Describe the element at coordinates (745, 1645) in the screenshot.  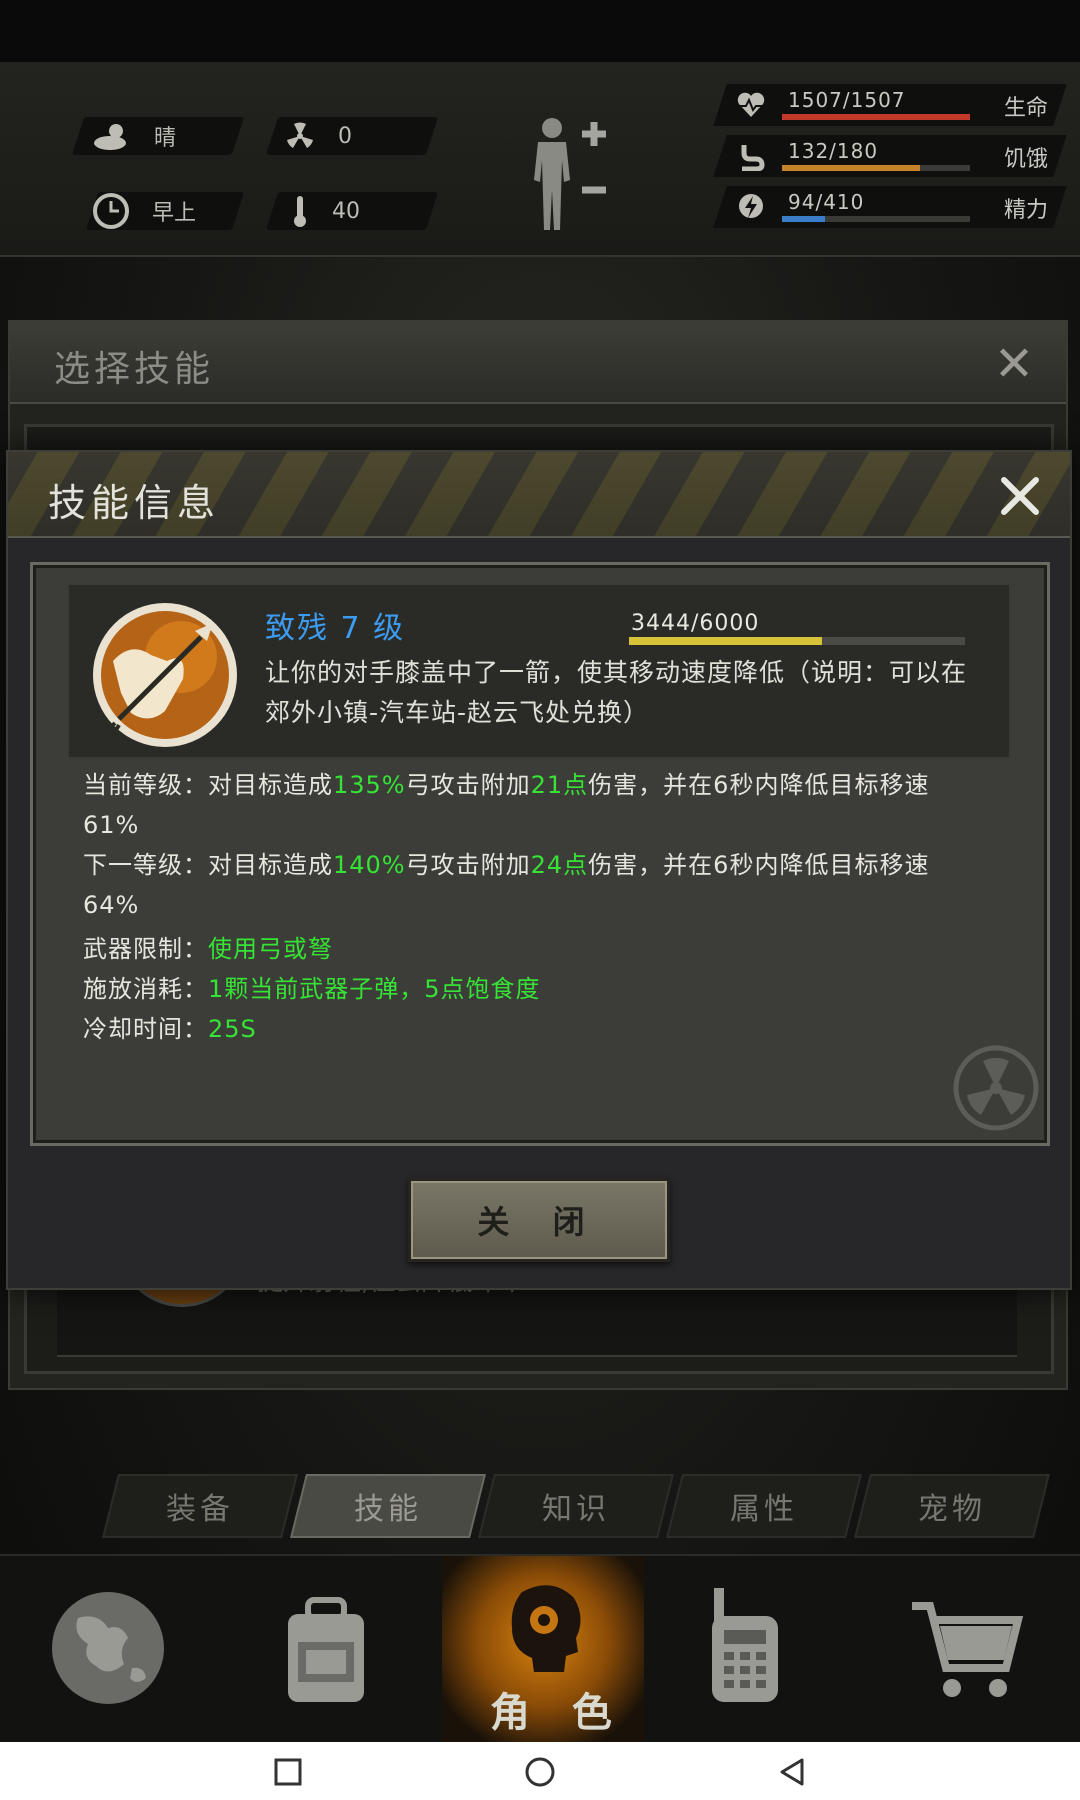
I see `radio-icon` at that location.